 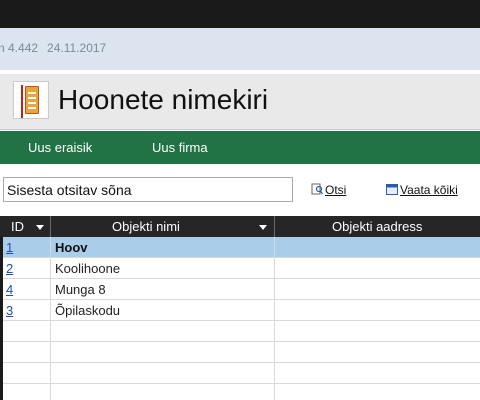 What do you see at coordinates (163, 99) in the screenshot?
I see `page-title: Hoonete nimekiri` at bounding box center [163, 99].